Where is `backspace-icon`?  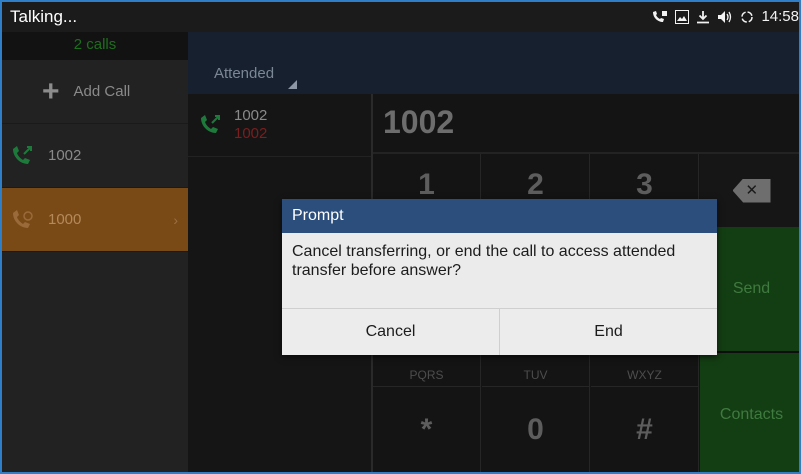 backspace-icon is located at coordinates (751, 190).